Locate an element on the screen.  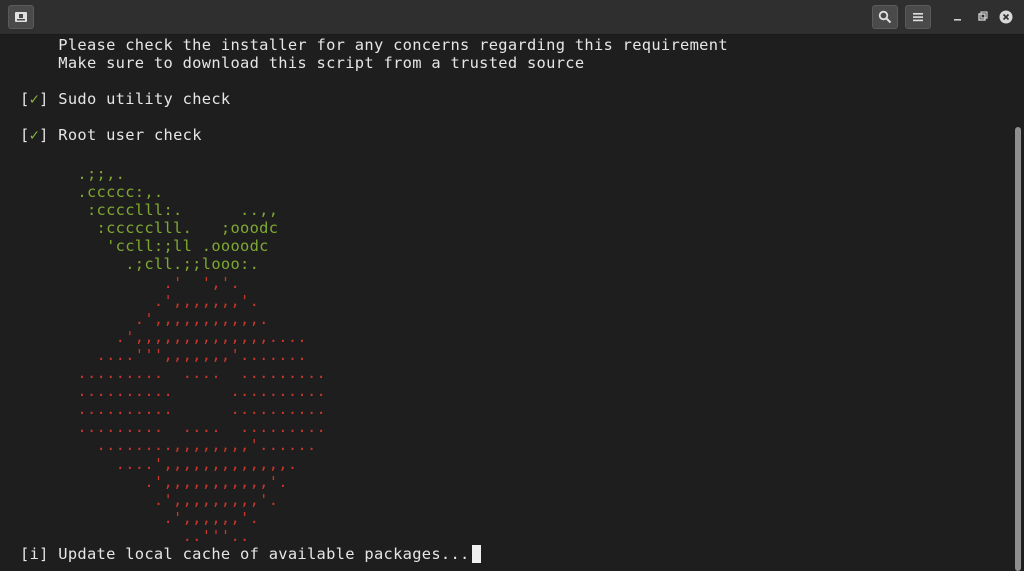
logo-line: .',,,,,,,'. is located at coordinates (140, 300).